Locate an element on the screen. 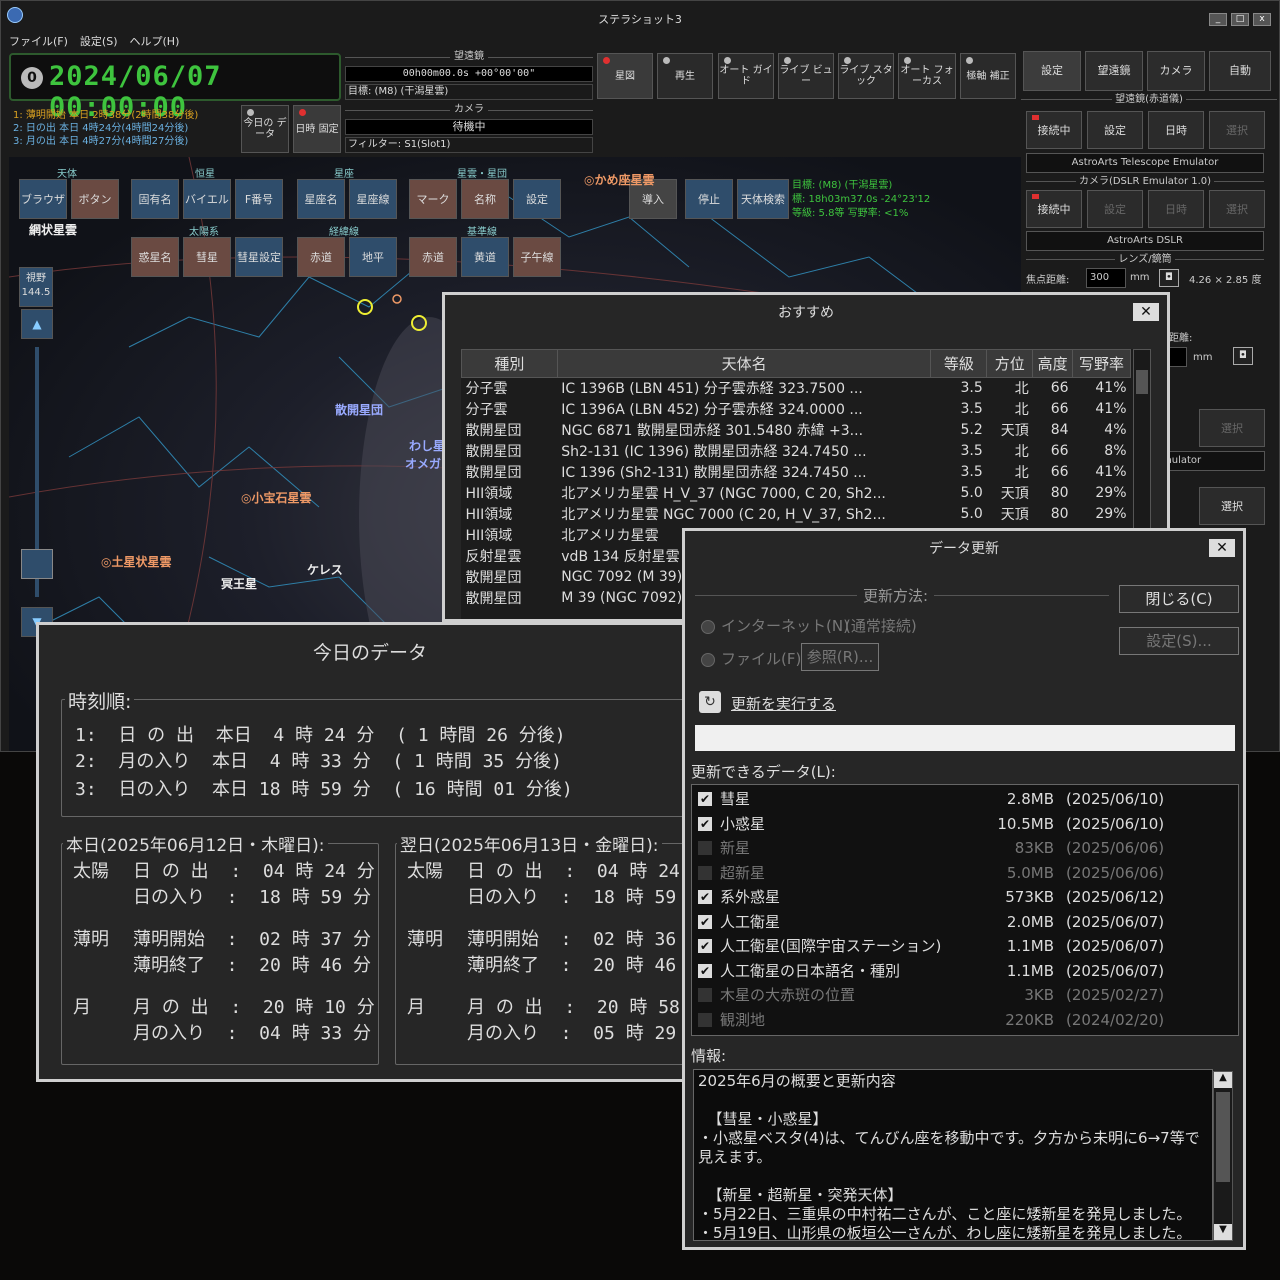 Image resolution: width=1280 pixels, height=1280 pixels. zoom-in-button: ▲ is located at coordinates (37, 324).